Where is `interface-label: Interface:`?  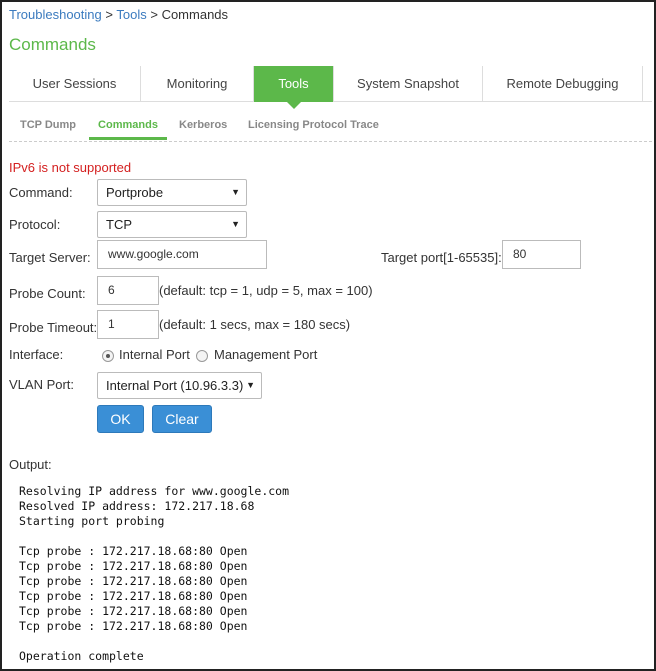
interface-label: Interface: is located at coordinates (36, 354).